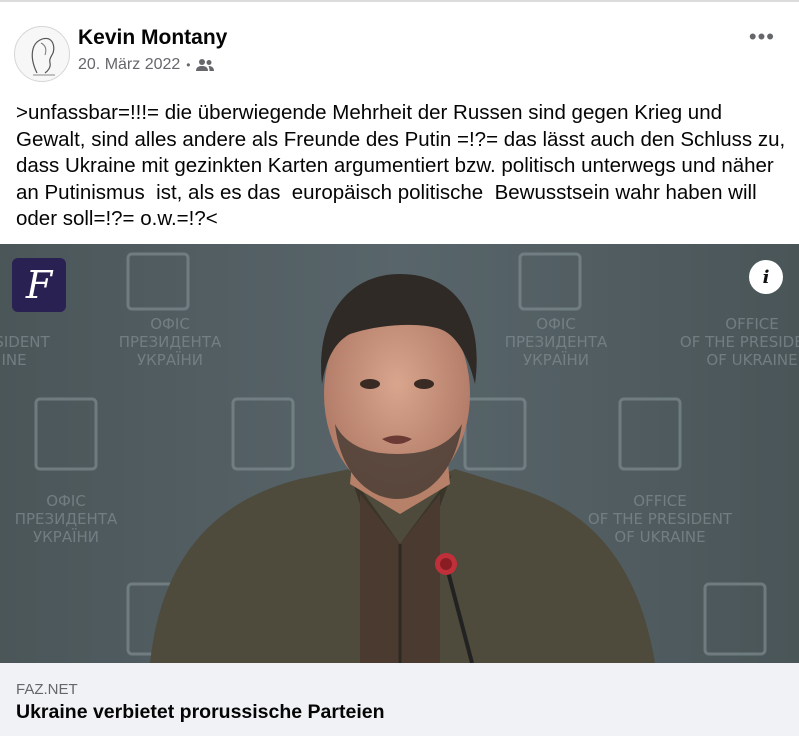 This screenshot has width=799, height=736. What do you see at coordinates (751, 360) in the screenshot?
I see `backdrop-text-en3: OF UKRAINE` at bounding box center [751, 360].